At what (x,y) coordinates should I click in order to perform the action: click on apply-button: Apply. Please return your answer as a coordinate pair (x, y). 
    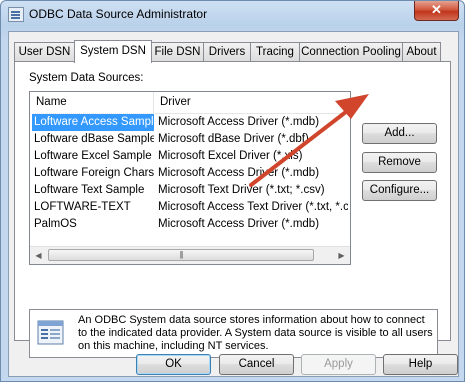
    Looking at the image, I should click on (338, 364).